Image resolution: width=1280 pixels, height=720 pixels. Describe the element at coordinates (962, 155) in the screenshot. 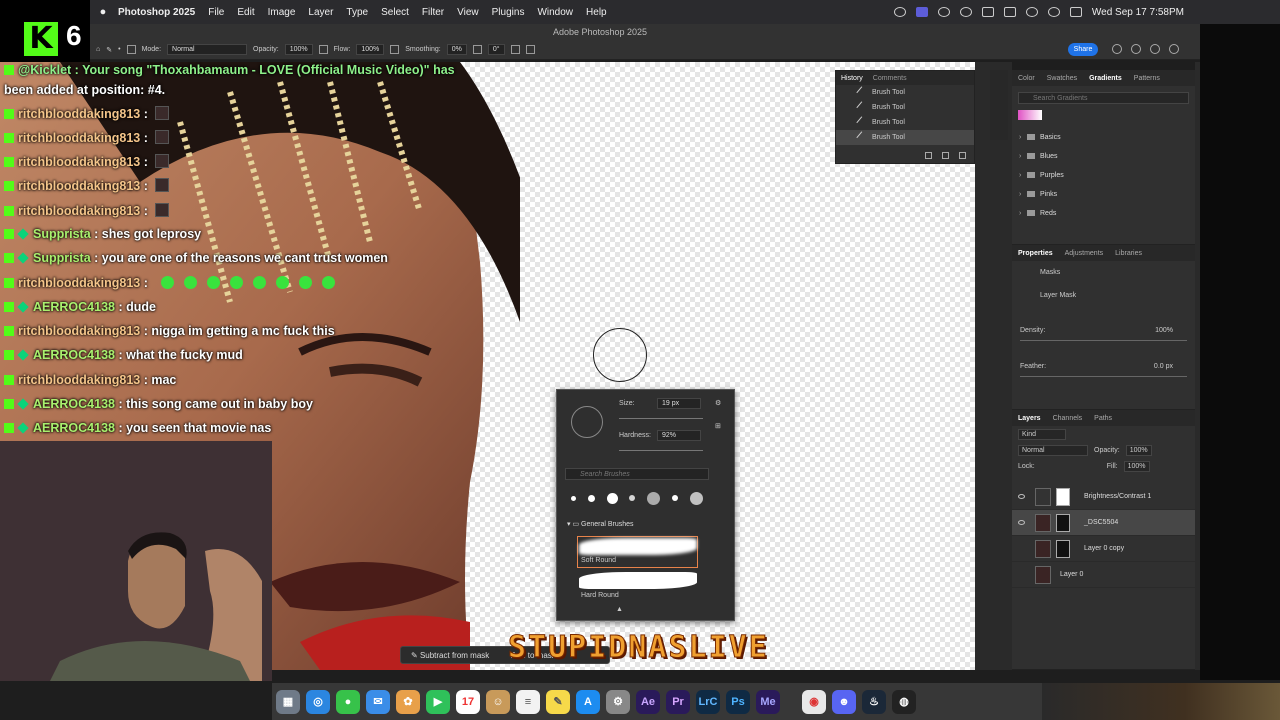

I see `trash-icon` at that location.